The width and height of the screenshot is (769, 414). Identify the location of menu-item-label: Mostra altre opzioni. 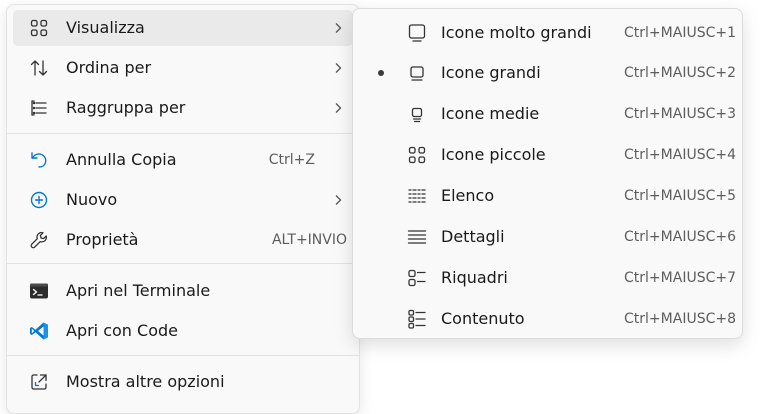
(145, 381).